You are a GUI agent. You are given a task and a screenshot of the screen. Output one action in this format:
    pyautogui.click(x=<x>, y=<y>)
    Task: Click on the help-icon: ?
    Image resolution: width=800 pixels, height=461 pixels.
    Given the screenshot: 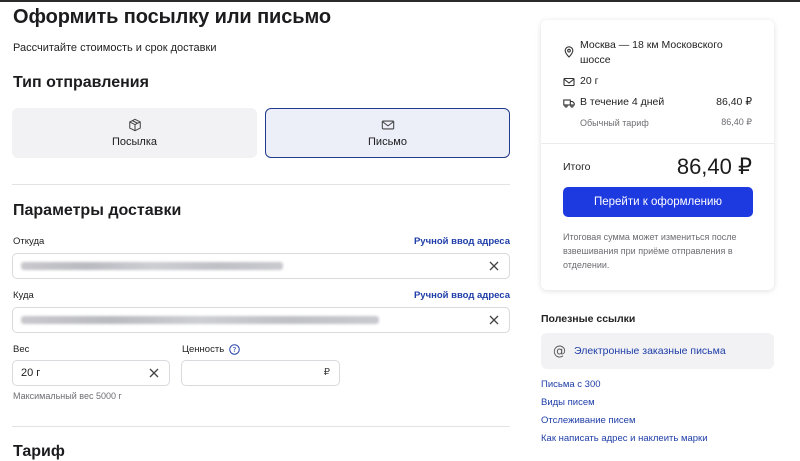 What is the action you would take?
    pyautogui.click(x=234, y=349)
    